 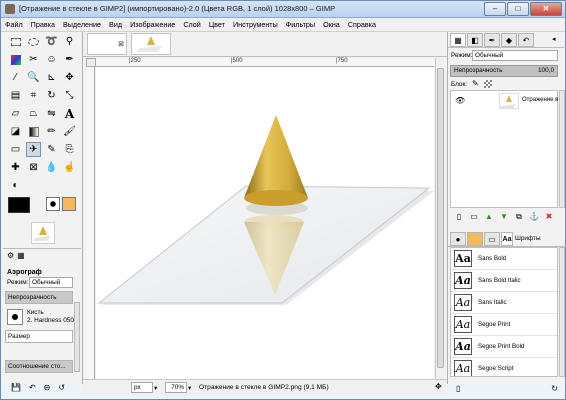 I want to click on align-icon: ▤, so click(x=15, y=95).